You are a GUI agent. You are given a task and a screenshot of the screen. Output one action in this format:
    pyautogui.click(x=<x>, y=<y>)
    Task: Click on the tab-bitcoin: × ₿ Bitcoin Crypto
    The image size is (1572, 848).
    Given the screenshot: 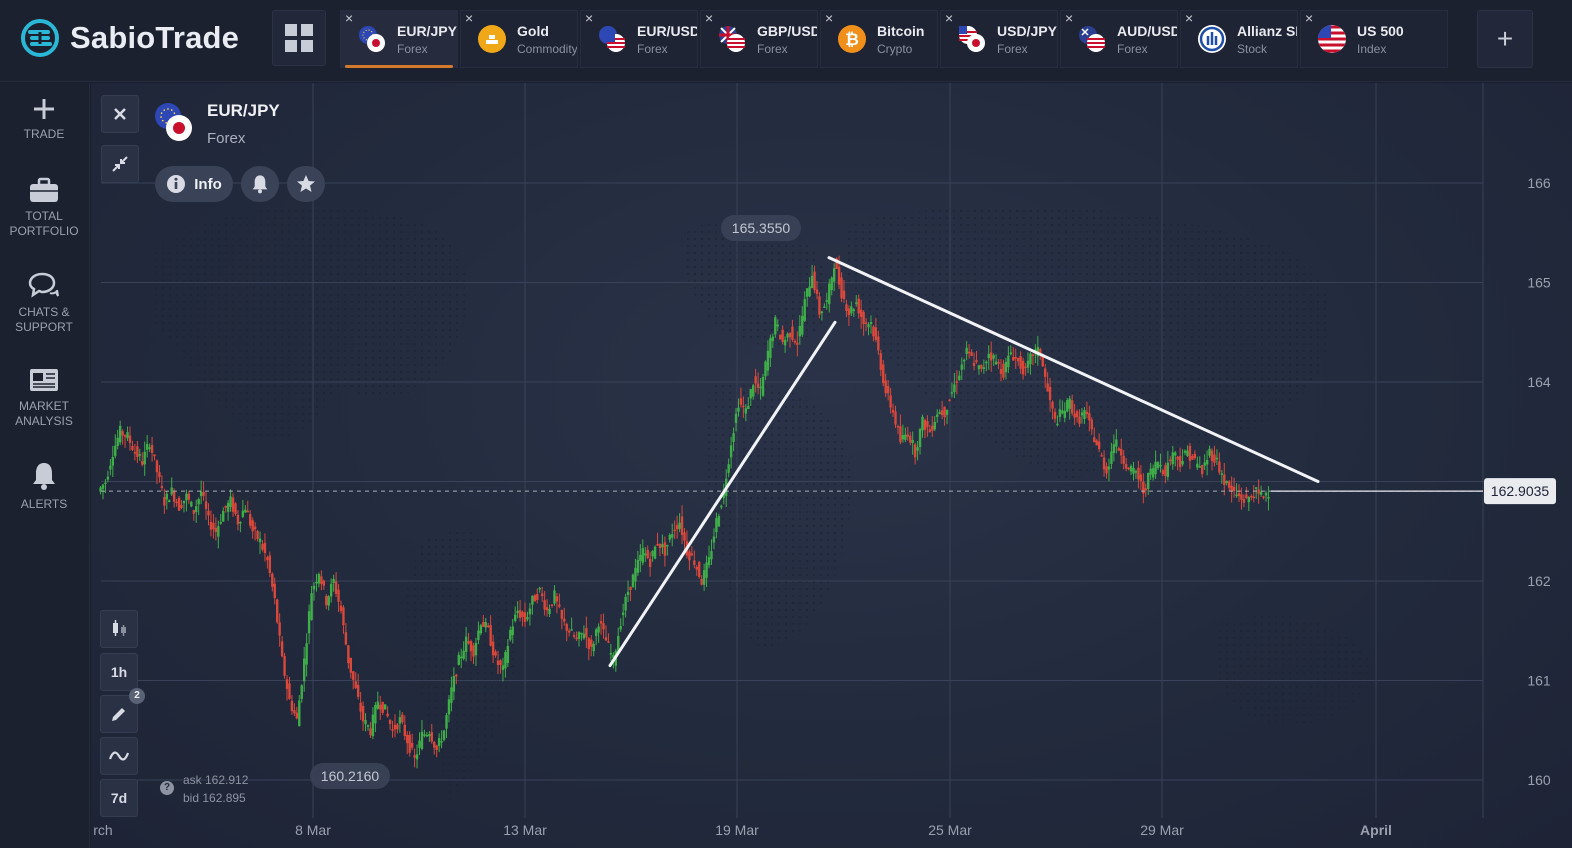 What is the action you would take?
    pyautogui.click(x=879, y=39)
    